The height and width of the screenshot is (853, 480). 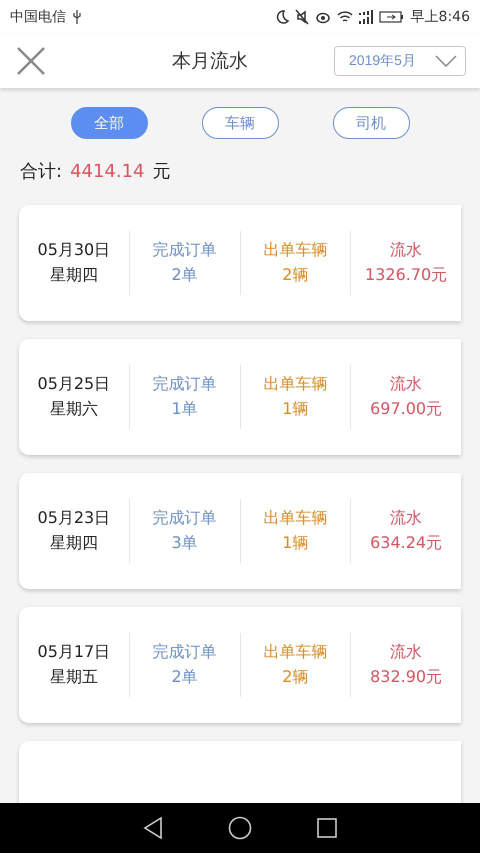 I want to click on weekday-text: 星期六, so click(x=74, y=409).